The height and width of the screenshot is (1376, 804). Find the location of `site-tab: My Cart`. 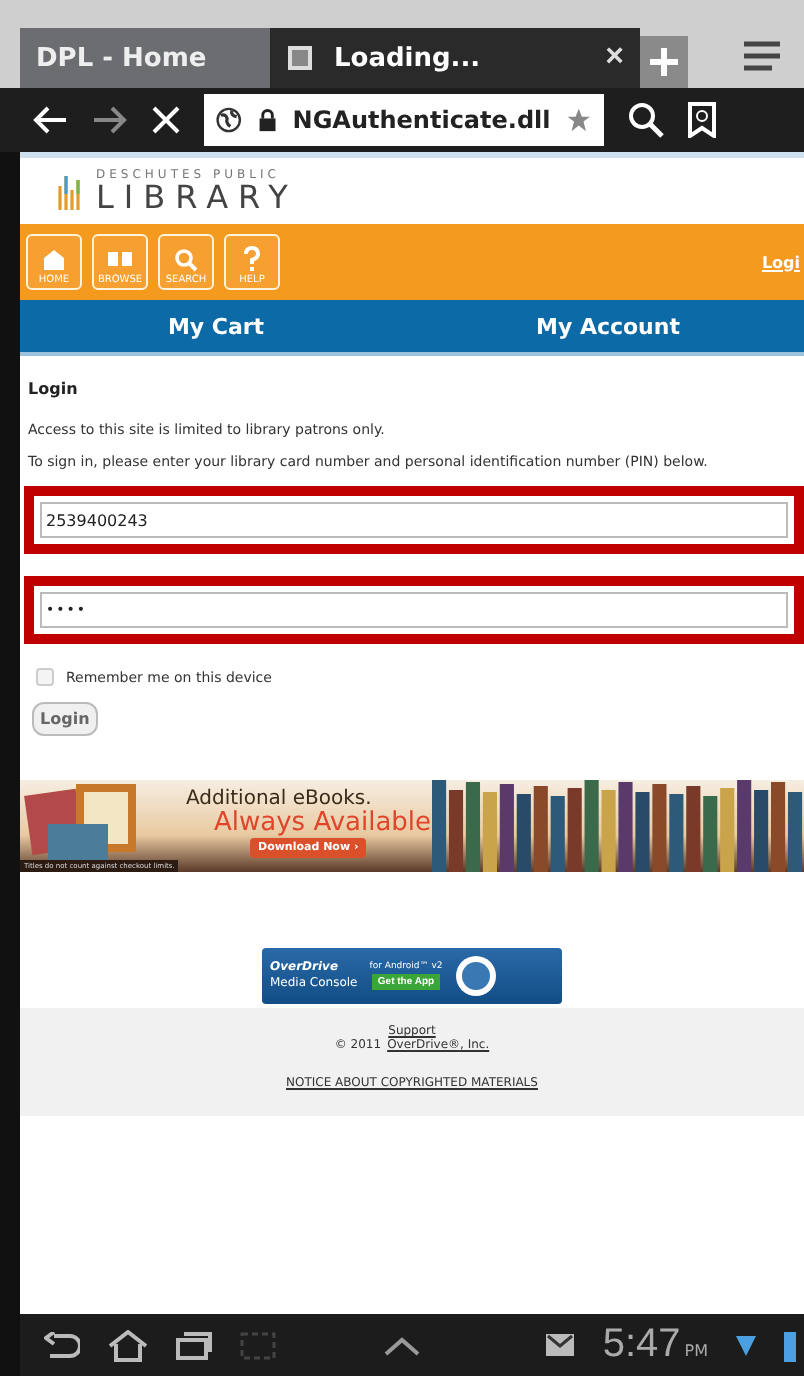

site-tab: My Cart is located at coordinates (216, 326).